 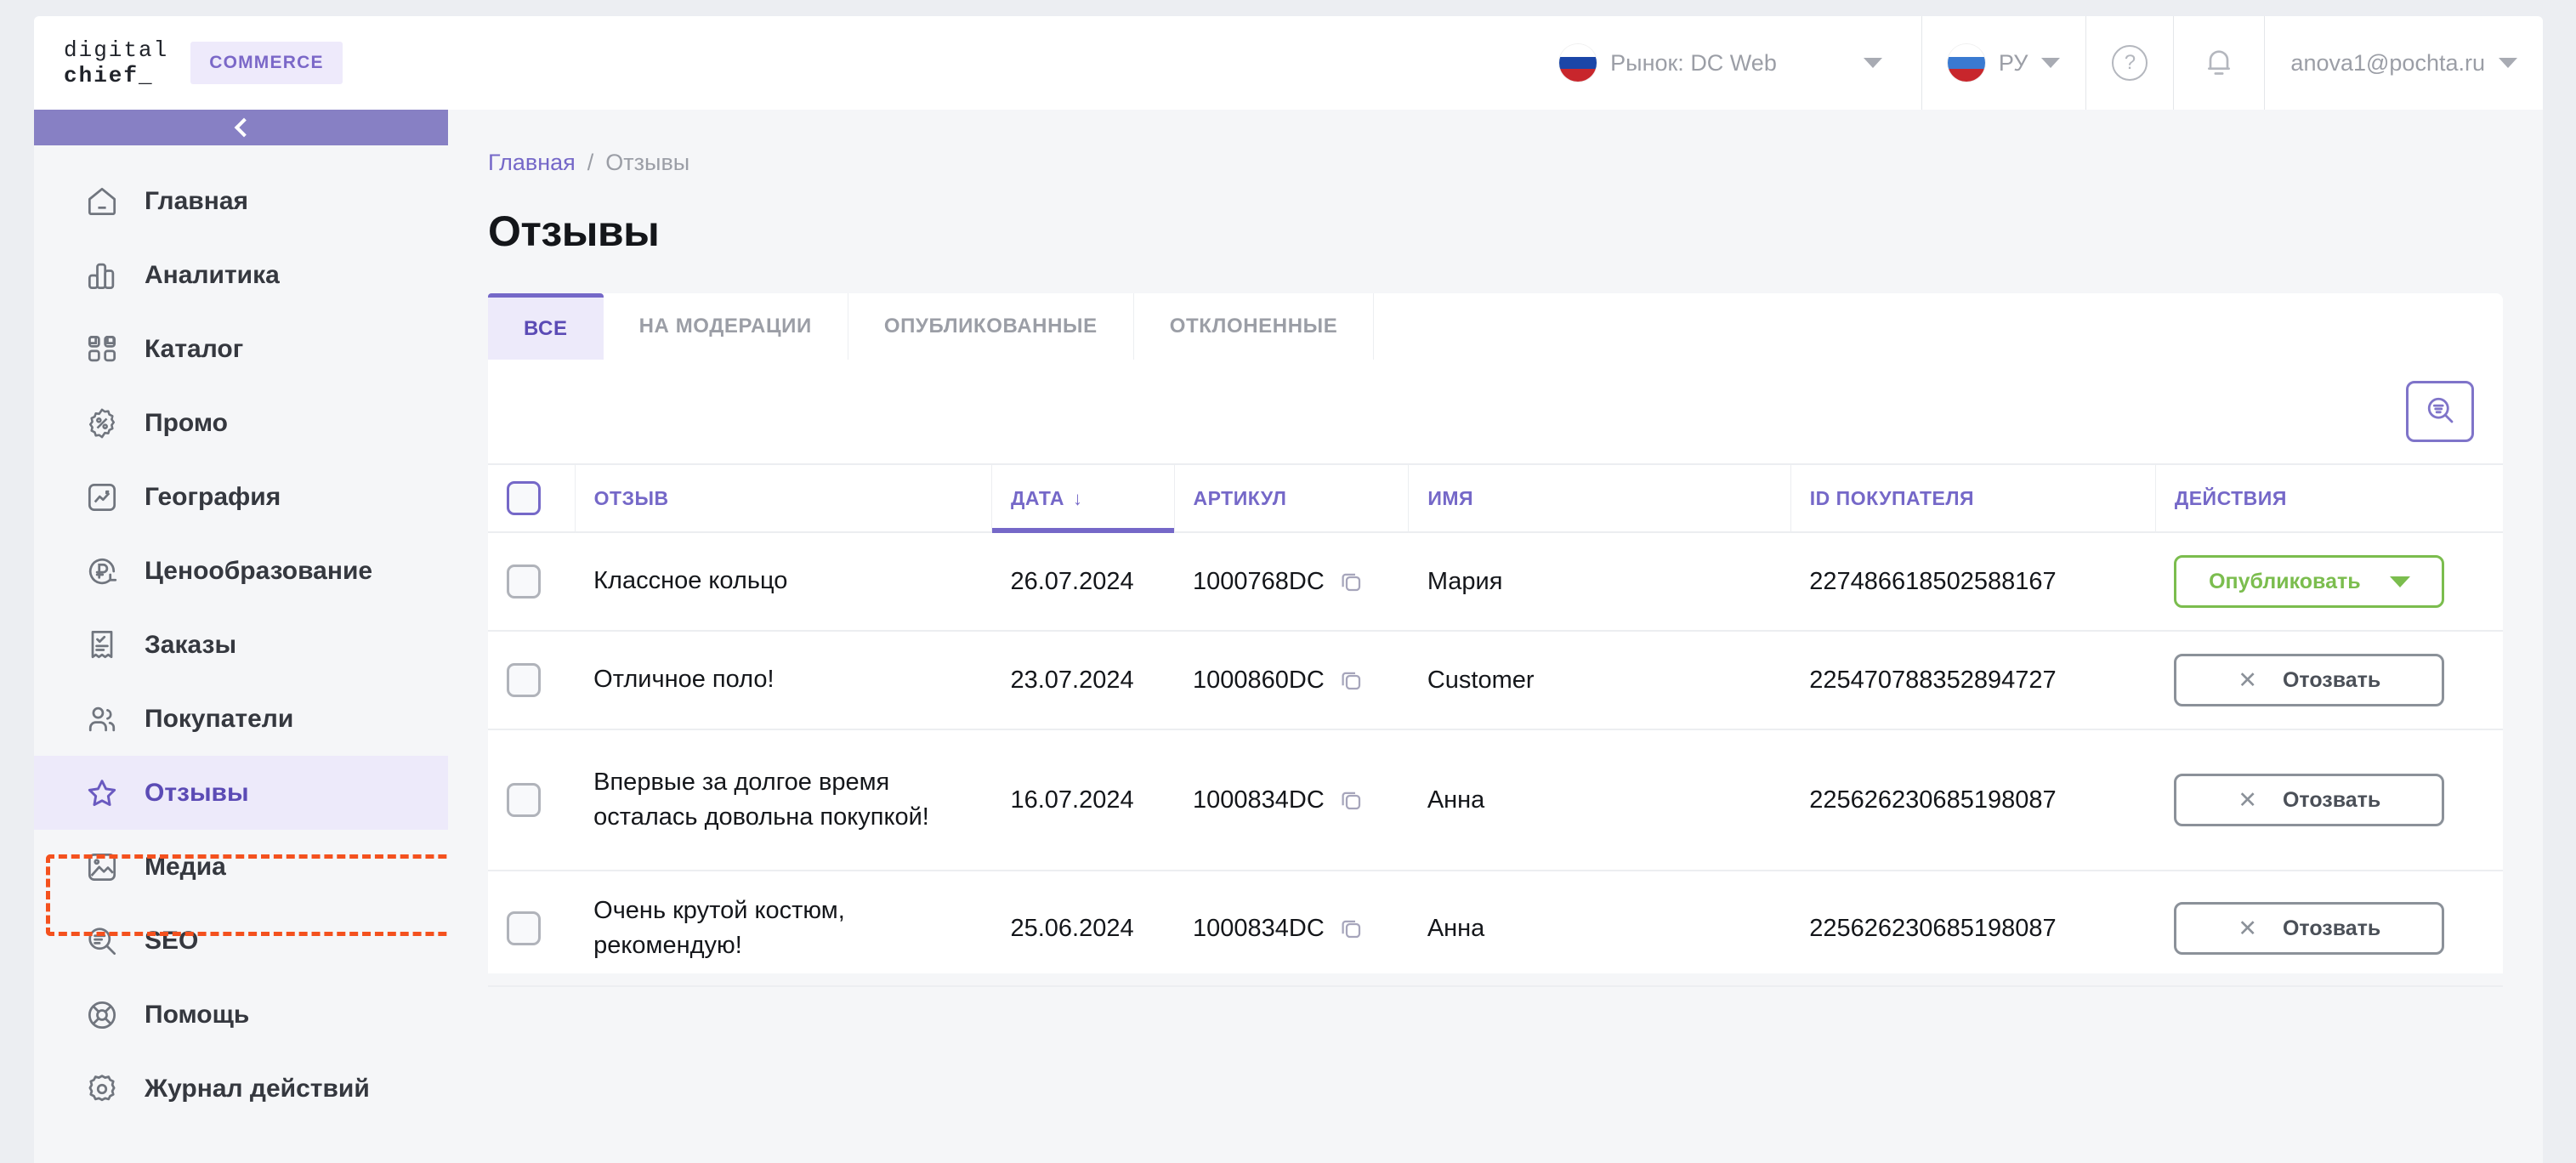 I want to click on row-article-cell: 1000860DC, so click(x=1291, y=680).